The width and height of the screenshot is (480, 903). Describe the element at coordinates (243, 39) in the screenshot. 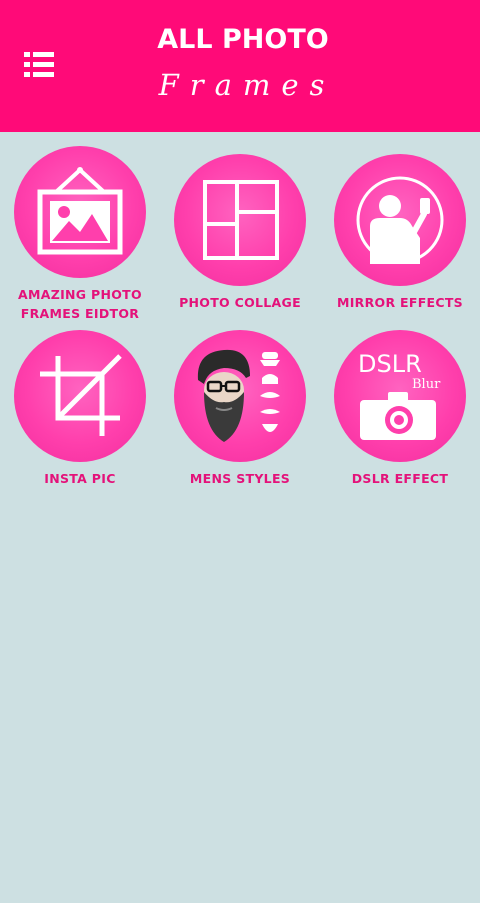

I see `app-title: ALL PHOTO` at that location.